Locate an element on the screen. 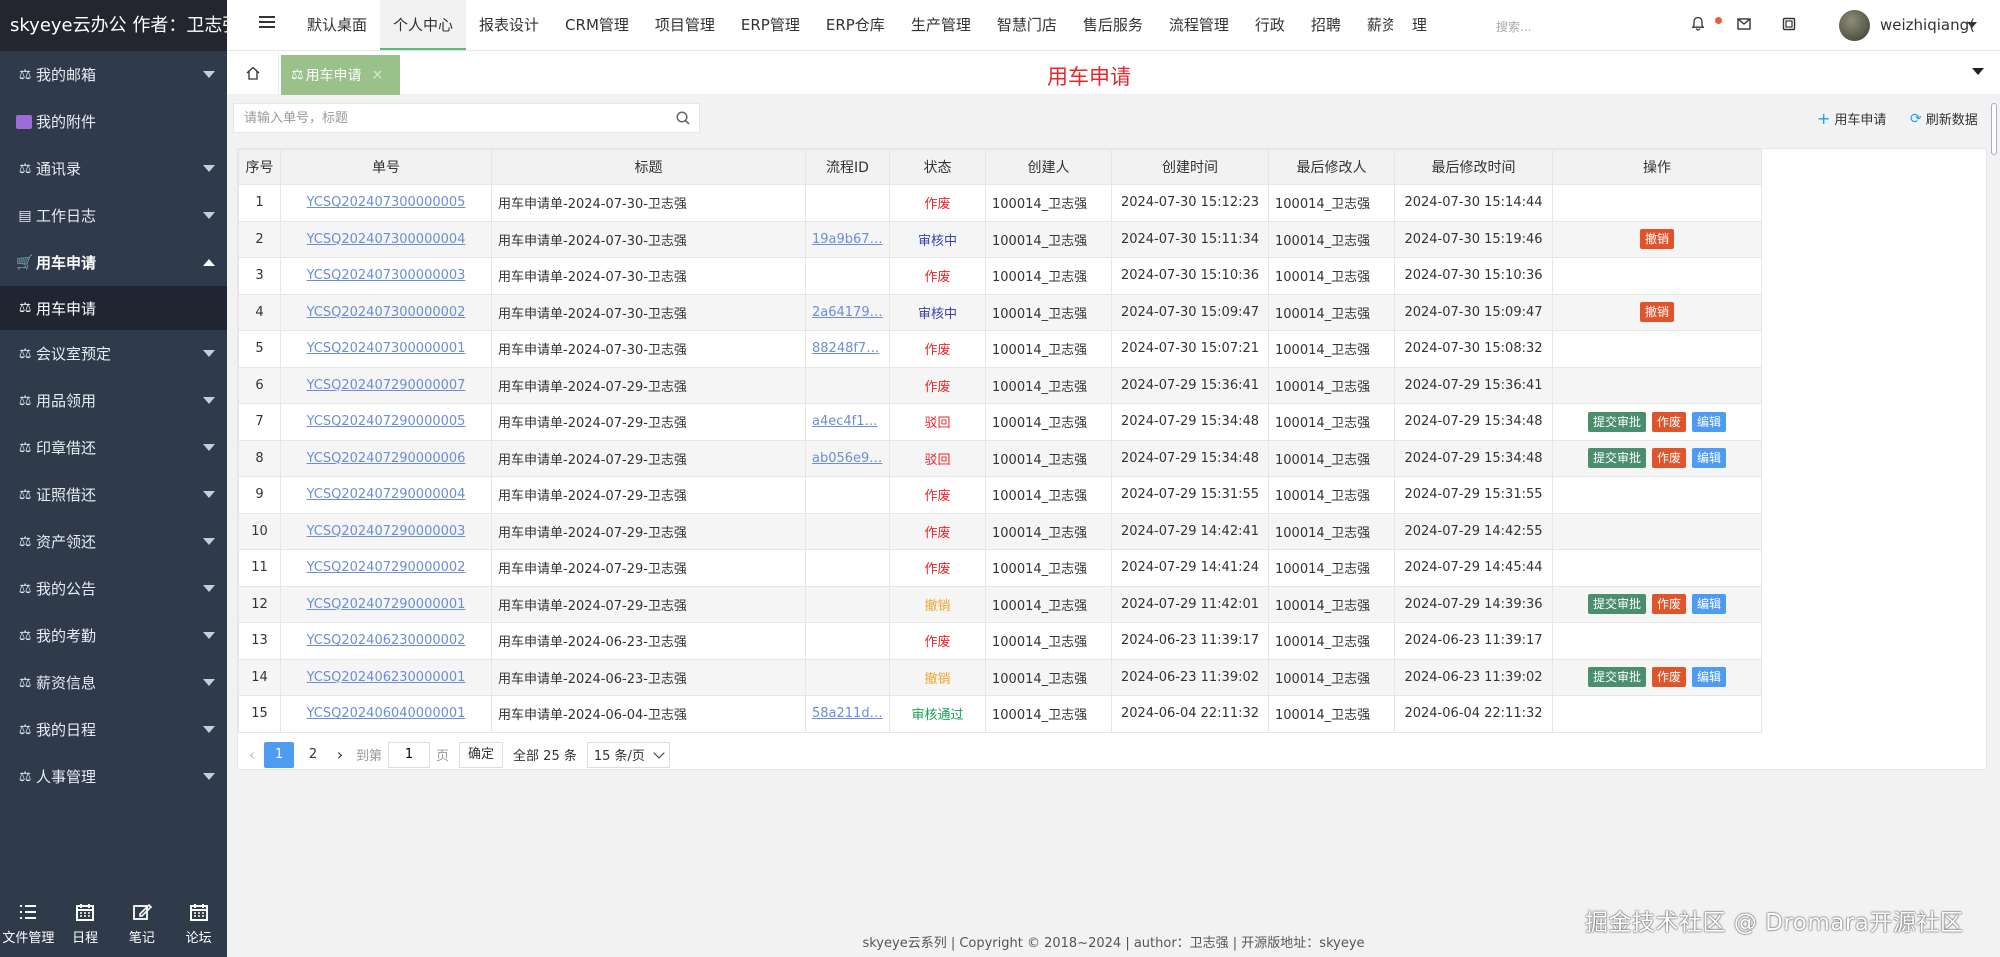  message-icon is located at coordinates (1744, 24).